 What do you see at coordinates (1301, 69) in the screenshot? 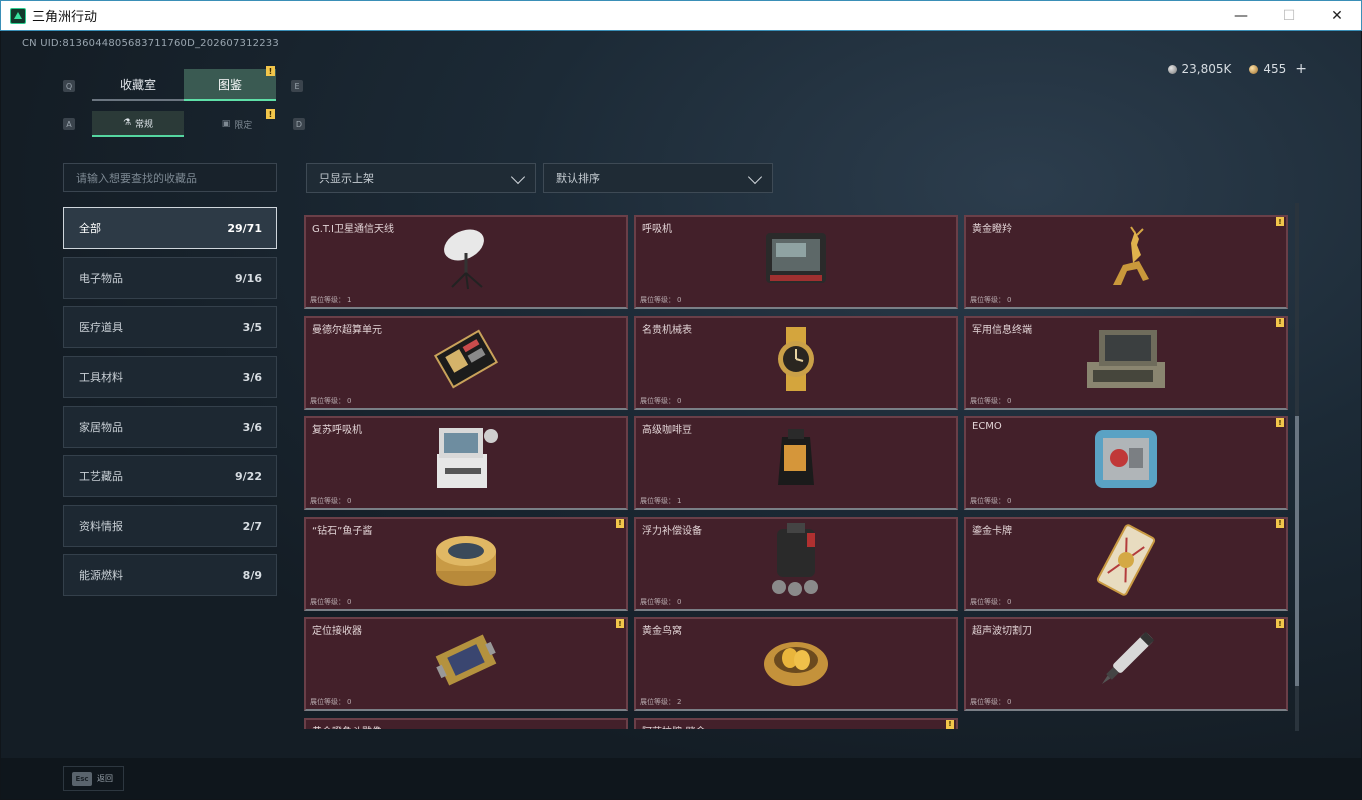
I see `add-currency-button: +` at bounding box center [1301, 69].